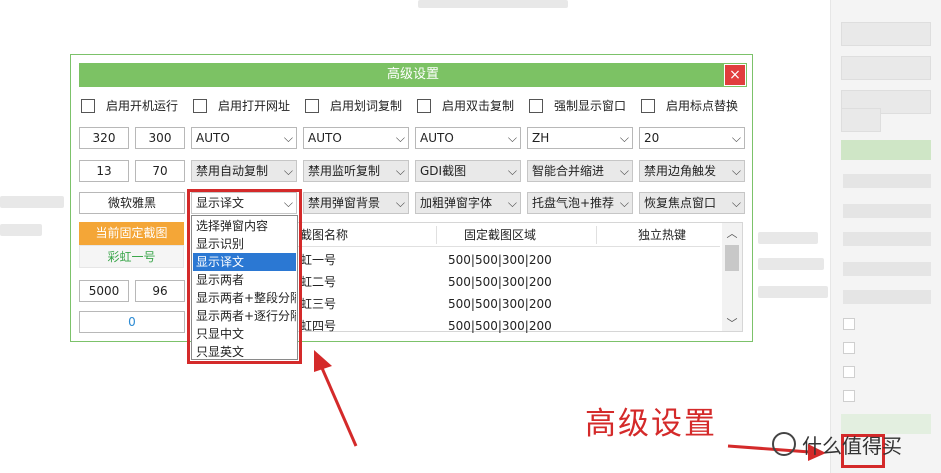  What do you see at coordinates (852, 446) in the screenshot?
I see `watermark-text: 什么值得买` at bounding box center [852, 446].